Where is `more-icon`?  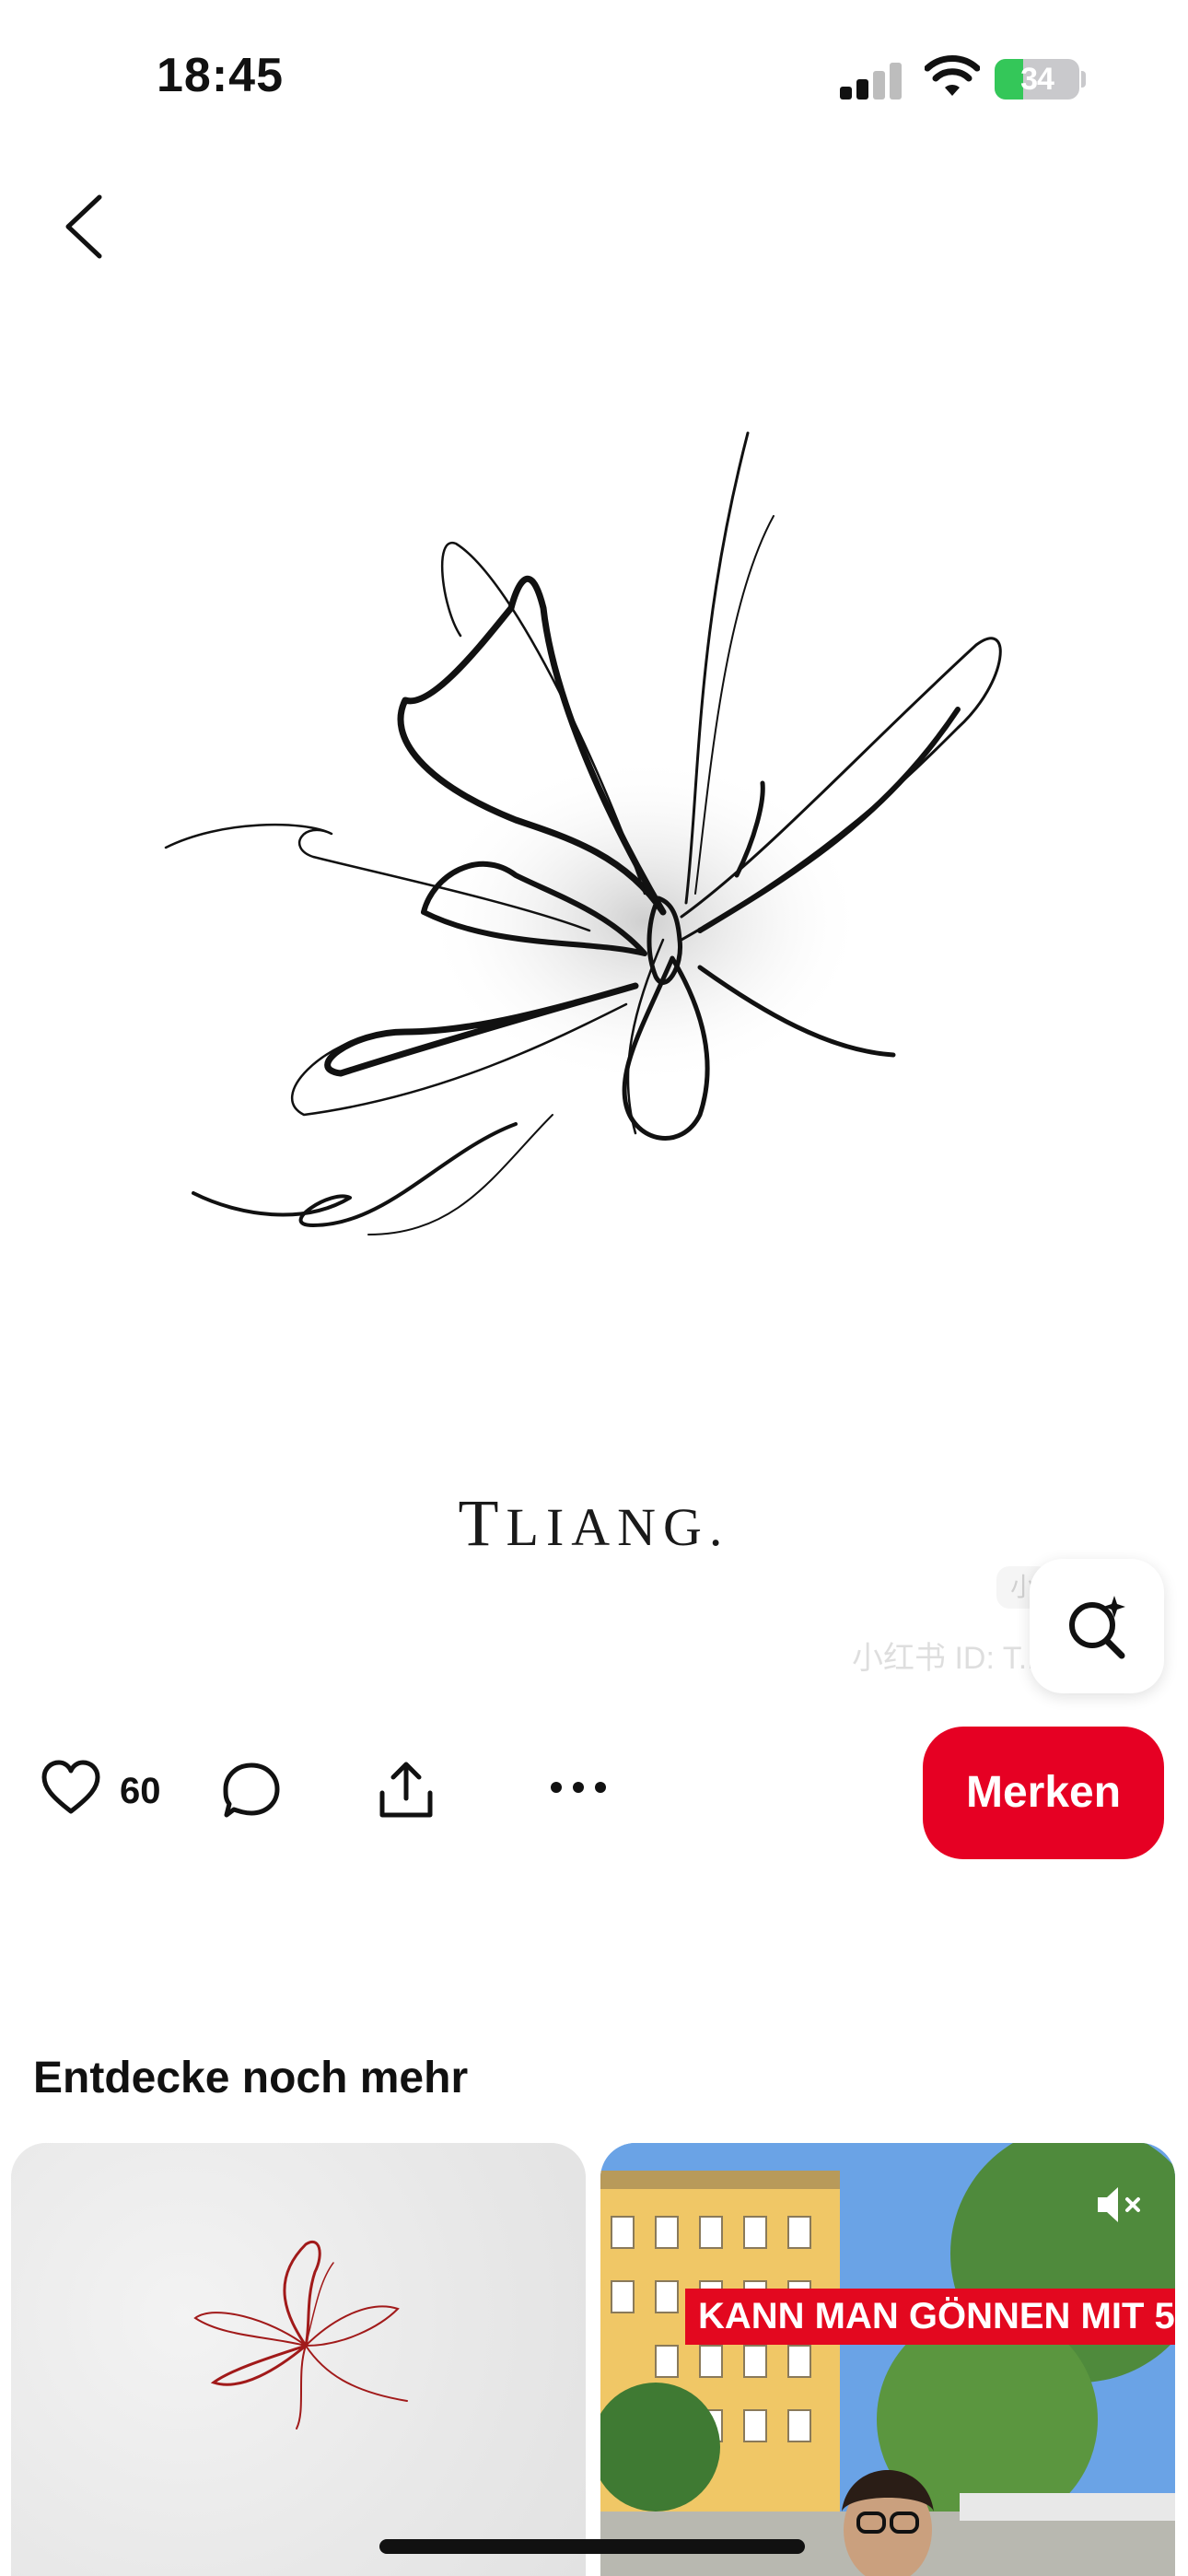
more-icon is located at coordinates (578, 1787).